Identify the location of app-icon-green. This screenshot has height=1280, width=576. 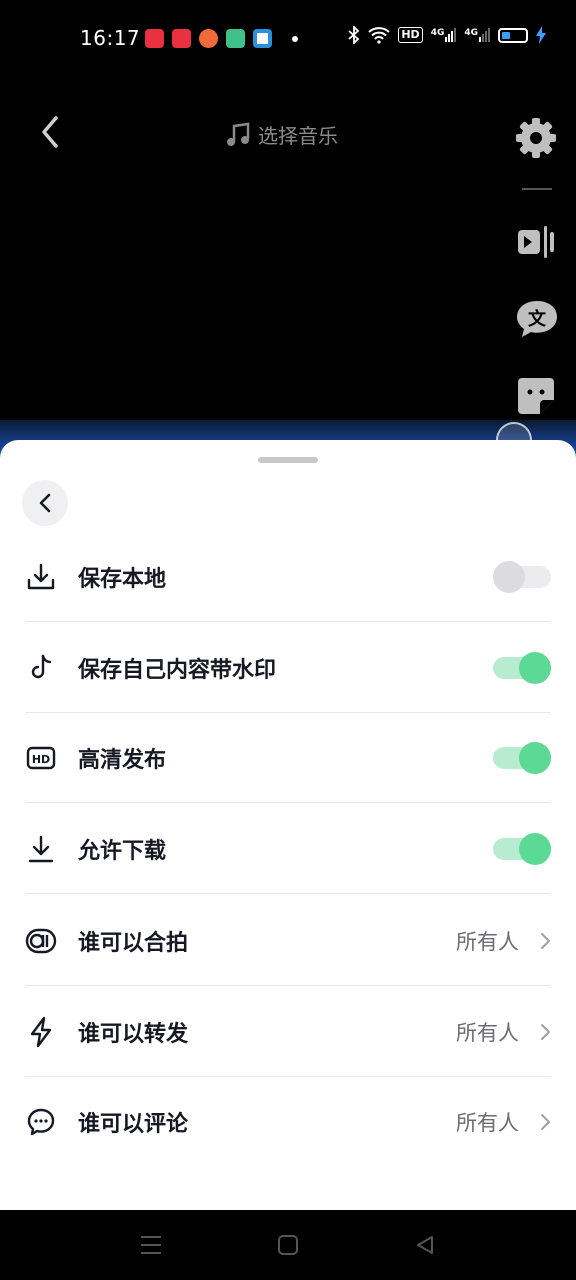
(235, 38).